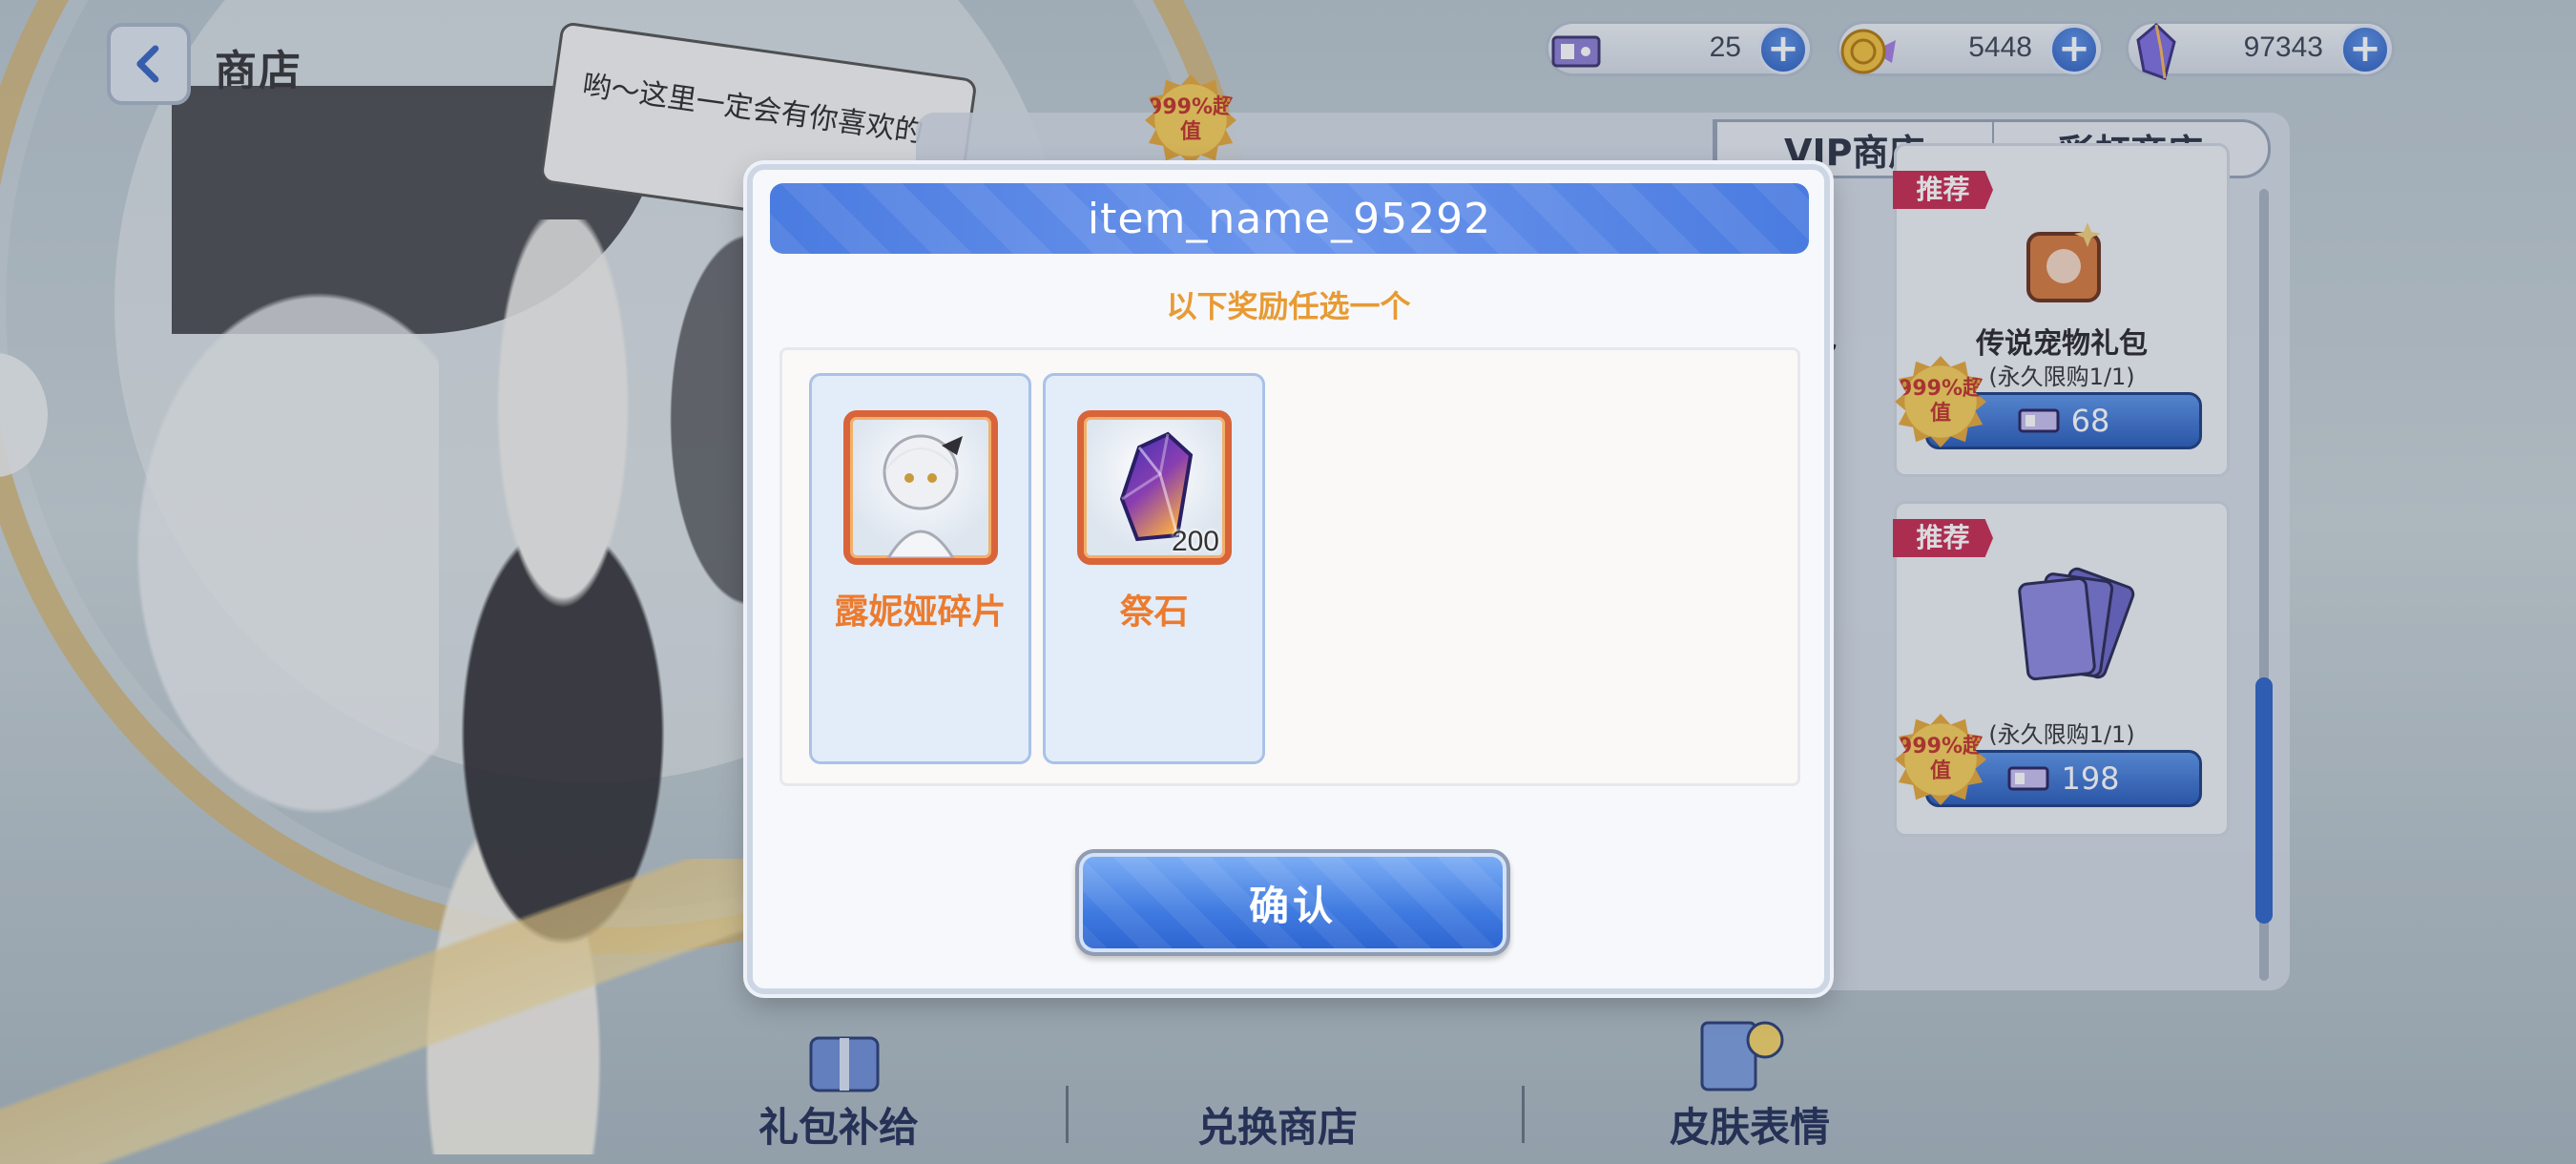 The height and width of the screenshot is (1164, 2576). I want to click on reward-name: 露妮娅碎片, so click(920, 612).